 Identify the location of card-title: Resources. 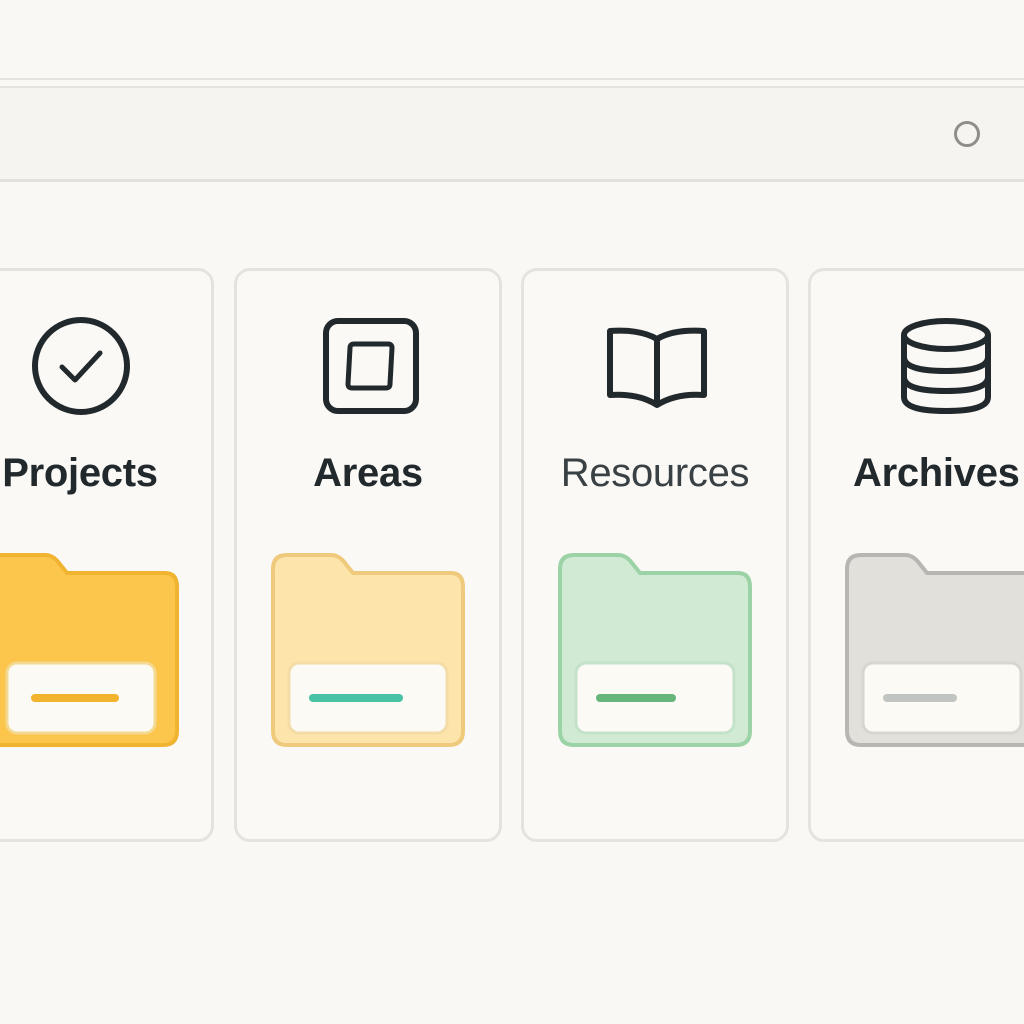
(655, 473).